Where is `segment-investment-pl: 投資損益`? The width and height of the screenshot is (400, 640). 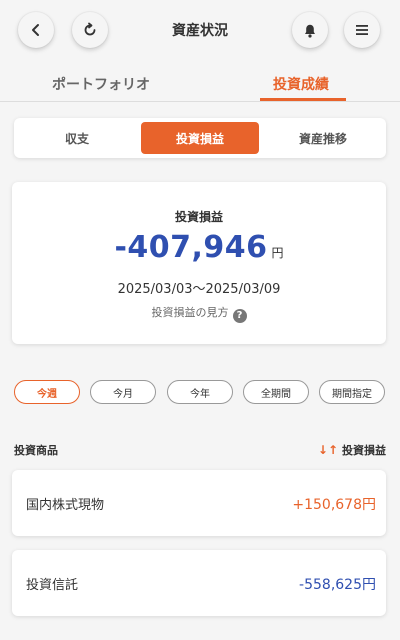 segment-investment-pl: 投資損益 is located at coordinates (200, 138).